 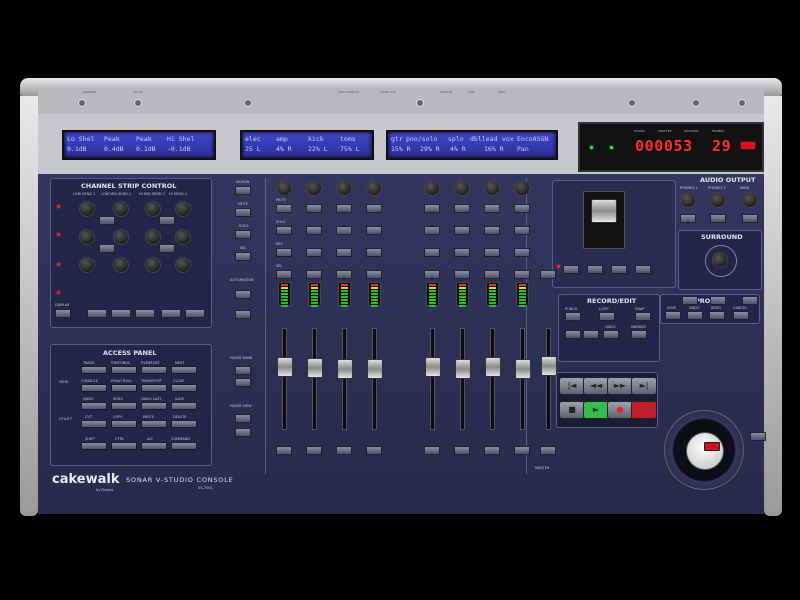 I want to click on master-button, so click(x=548, y=274).